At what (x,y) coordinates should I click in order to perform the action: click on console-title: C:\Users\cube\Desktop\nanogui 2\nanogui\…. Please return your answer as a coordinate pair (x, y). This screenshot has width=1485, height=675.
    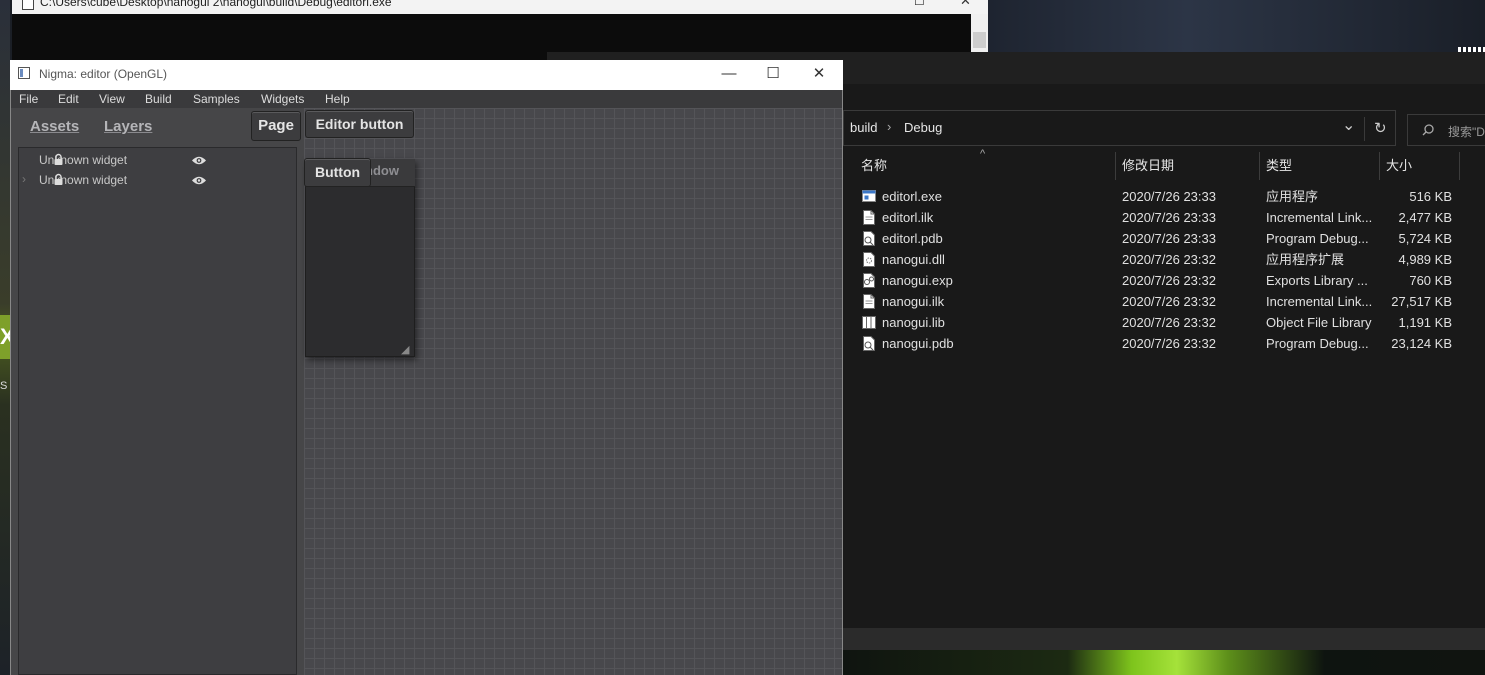
    Looking at the image, I should click on (216, 4).